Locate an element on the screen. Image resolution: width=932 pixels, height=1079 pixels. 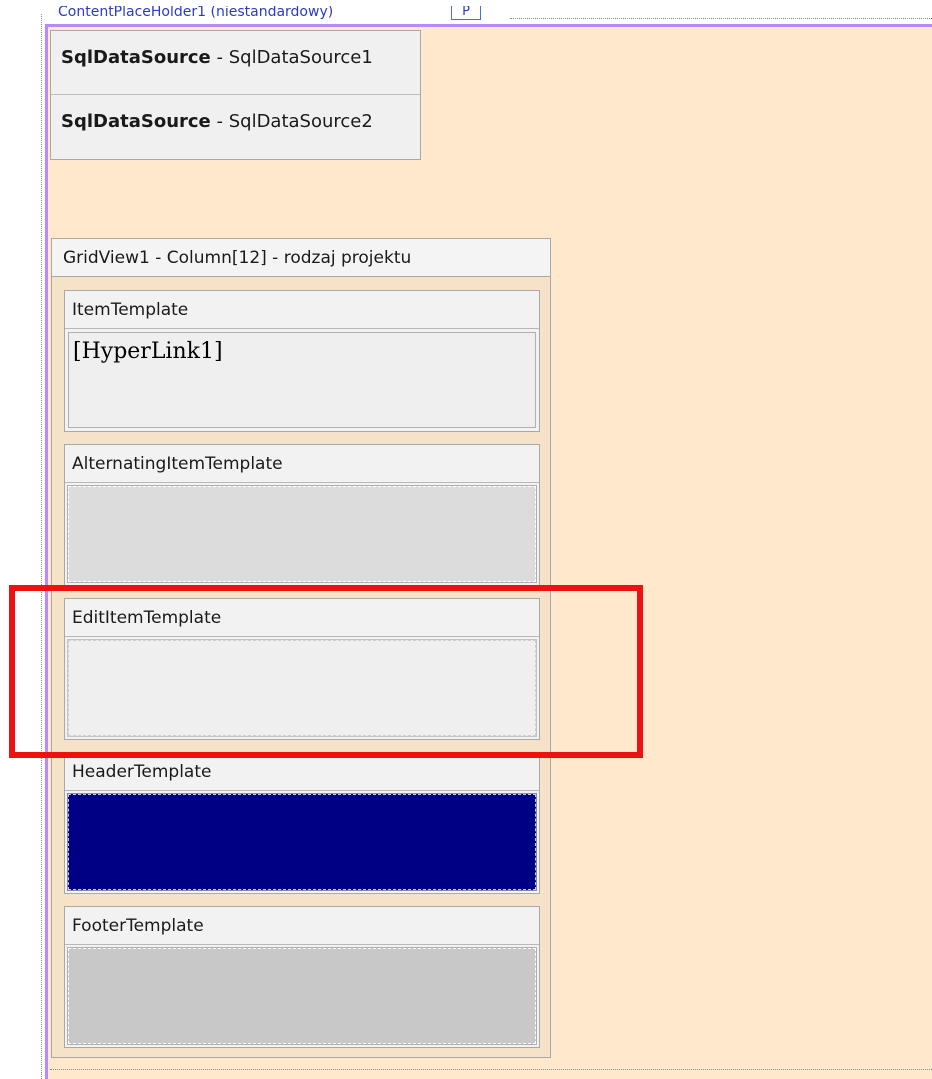
datasource-id: SqlDataSource1 is located at coordinates (300, 57).